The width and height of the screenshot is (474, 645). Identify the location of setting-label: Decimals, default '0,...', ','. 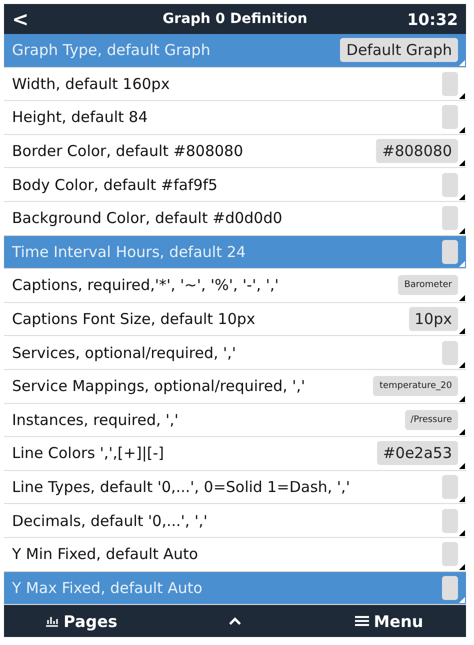
(110, 521).